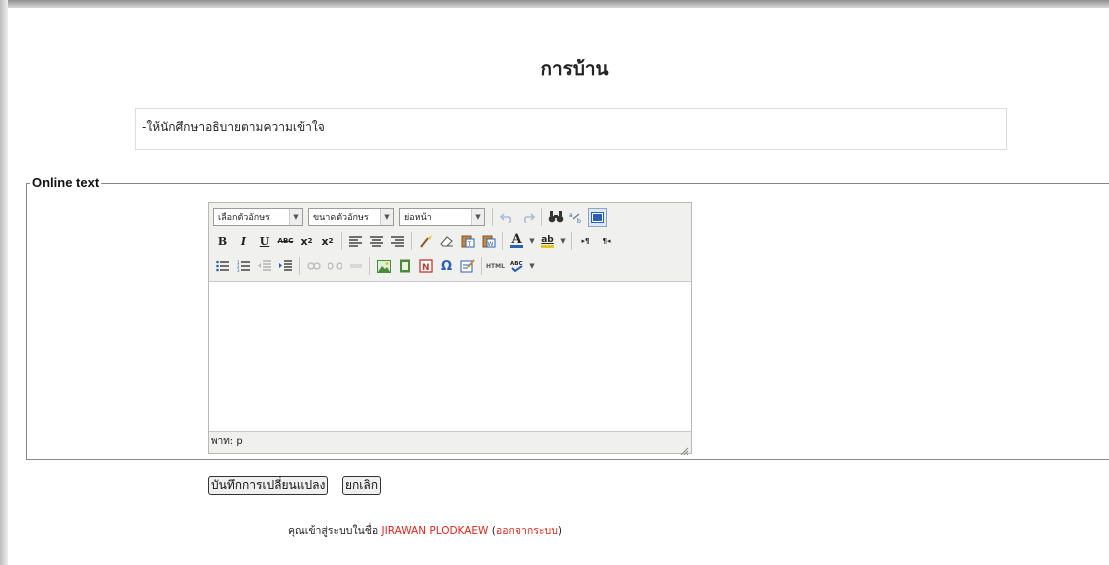 This screenshot has height=565, width=1109. What do you see at coordinates (238, 270) in the screenshot?
I see `svg-text: 3` at bounding box center [238, 270].